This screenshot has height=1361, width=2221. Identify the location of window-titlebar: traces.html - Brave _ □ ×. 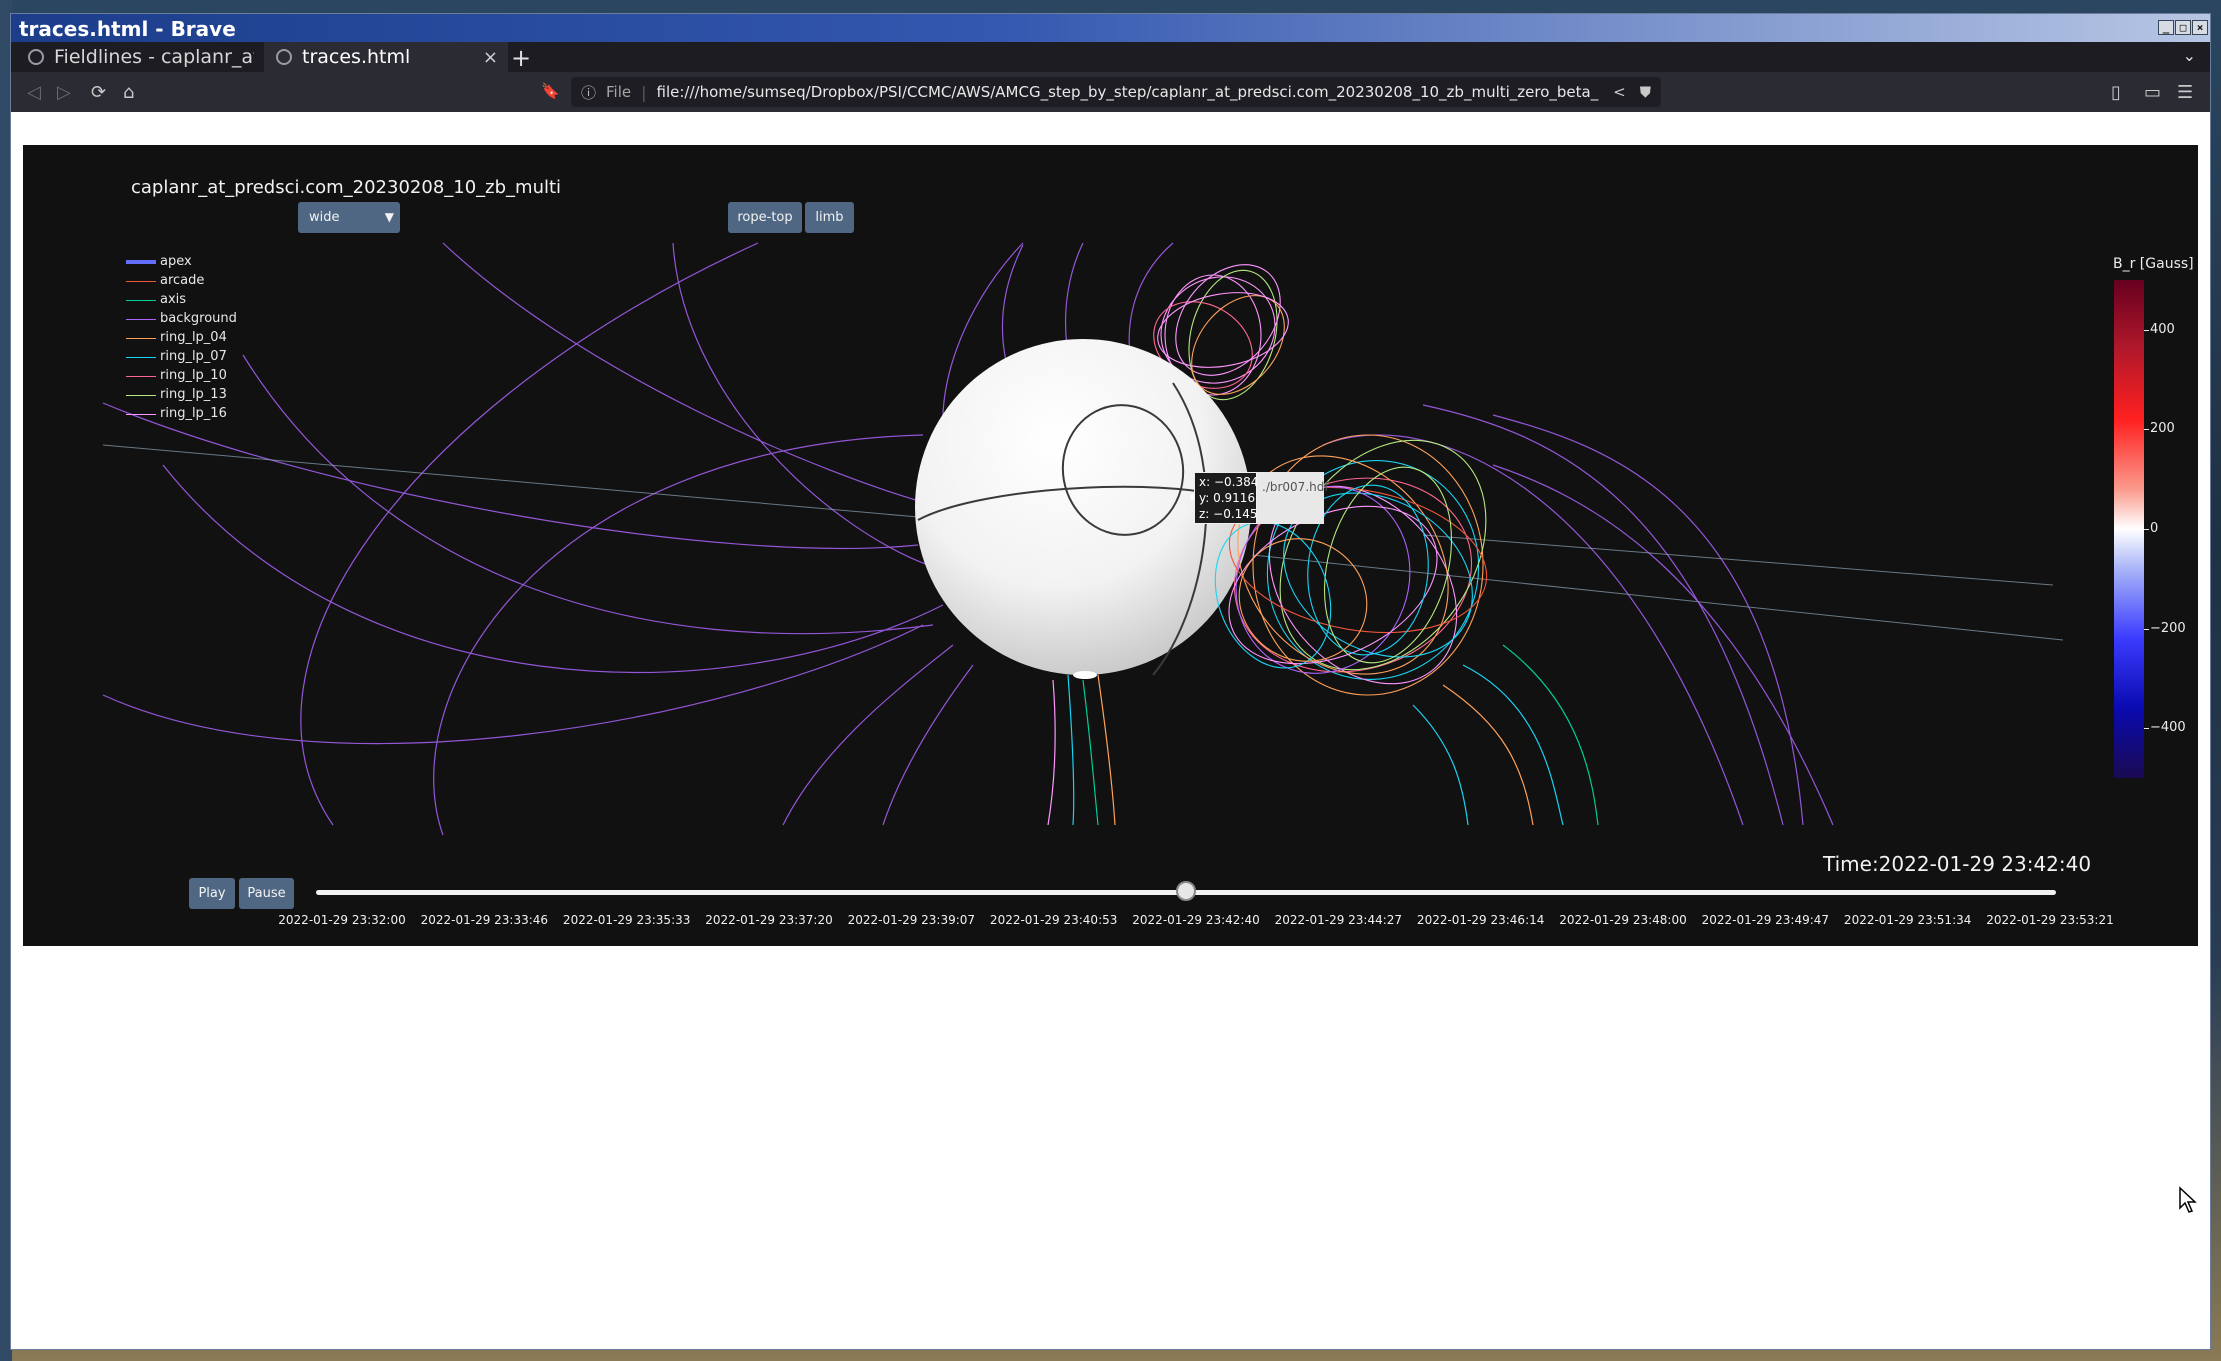
(1110, 28).